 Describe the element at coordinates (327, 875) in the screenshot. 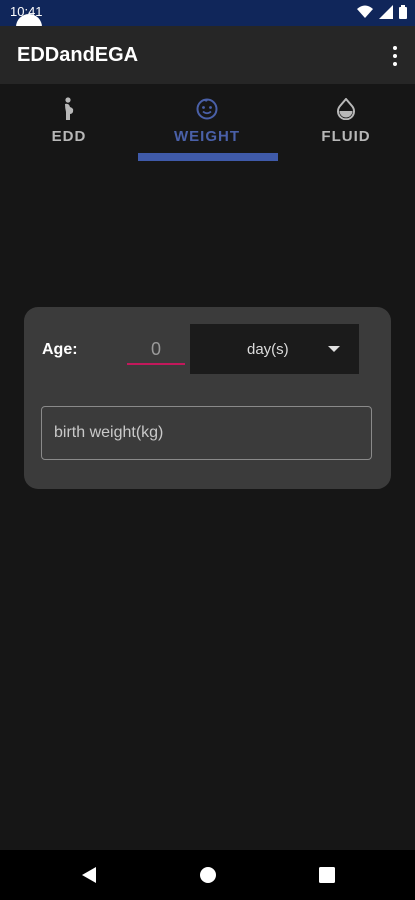

I see `recents-icon` at that location.